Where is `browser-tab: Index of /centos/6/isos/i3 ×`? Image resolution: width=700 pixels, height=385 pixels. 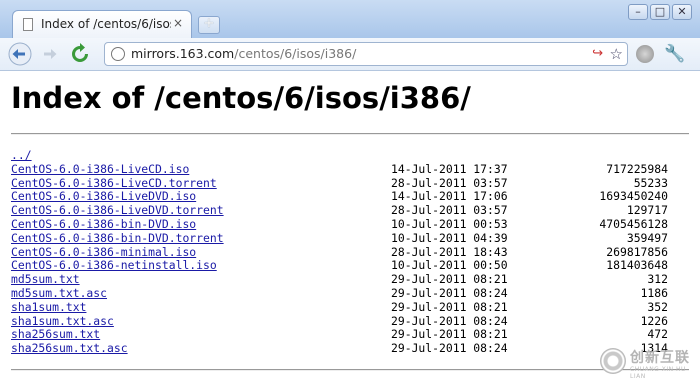 browser-tab: Index of /centos/6/isos/i3 × is located at coordinates (102, 24).